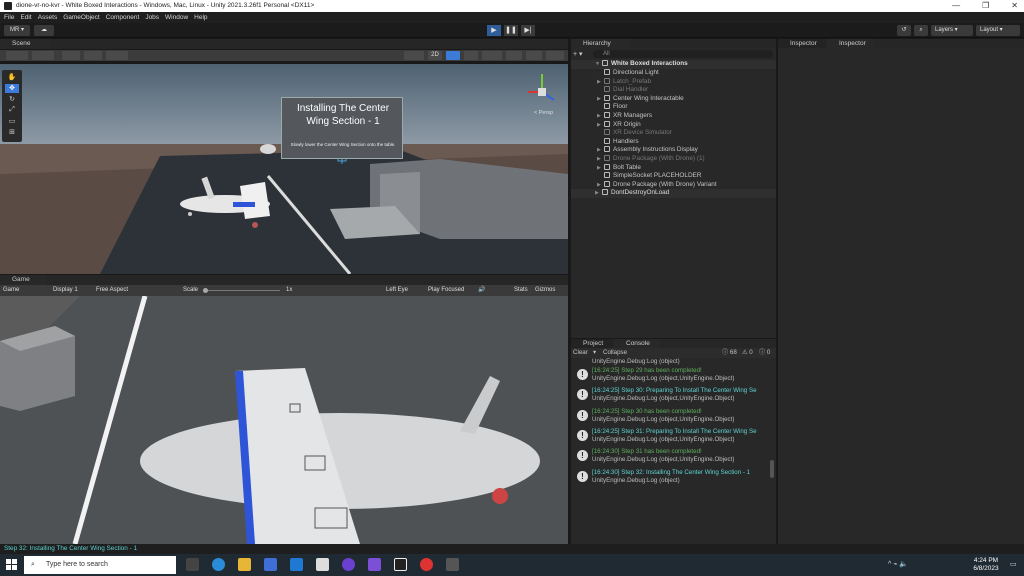  I want to click on hidden-objects-button, so click(514, 55).